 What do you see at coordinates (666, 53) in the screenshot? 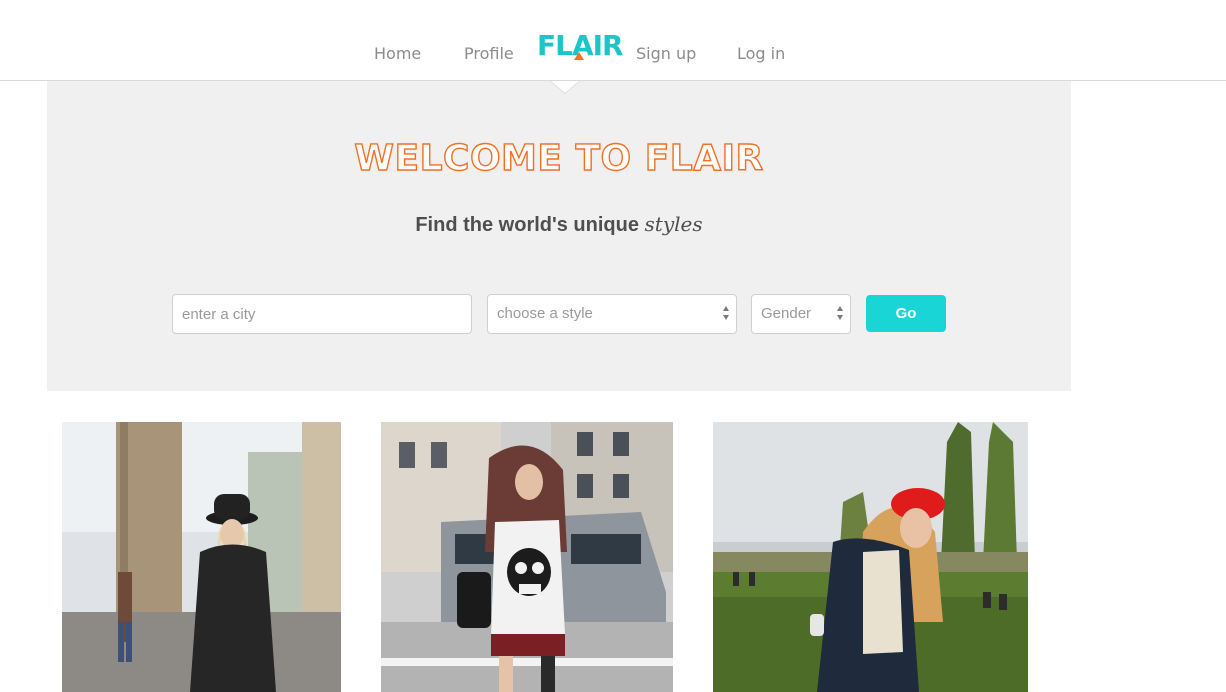
I see `nav-signup-link: Sign up` at bounding box center [666, 53].